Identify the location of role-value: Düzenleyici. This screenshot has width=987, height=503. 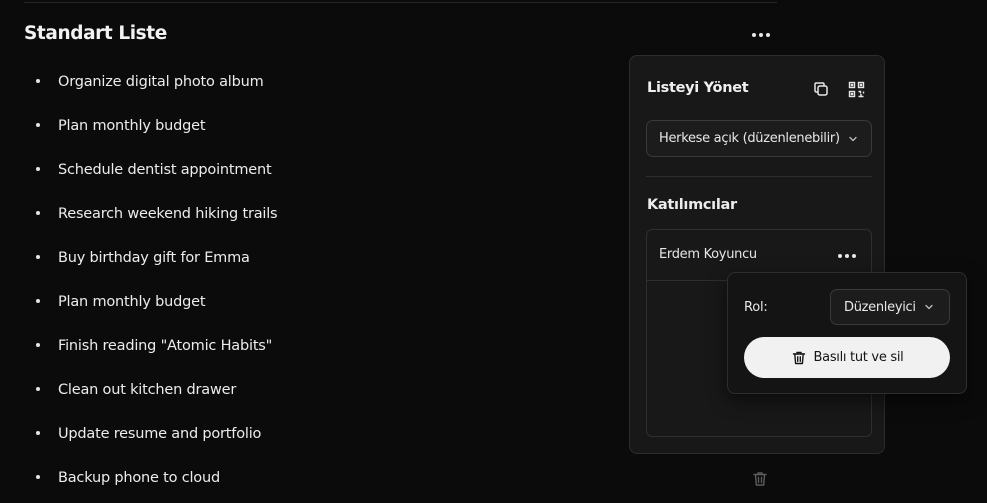
(880, 307).